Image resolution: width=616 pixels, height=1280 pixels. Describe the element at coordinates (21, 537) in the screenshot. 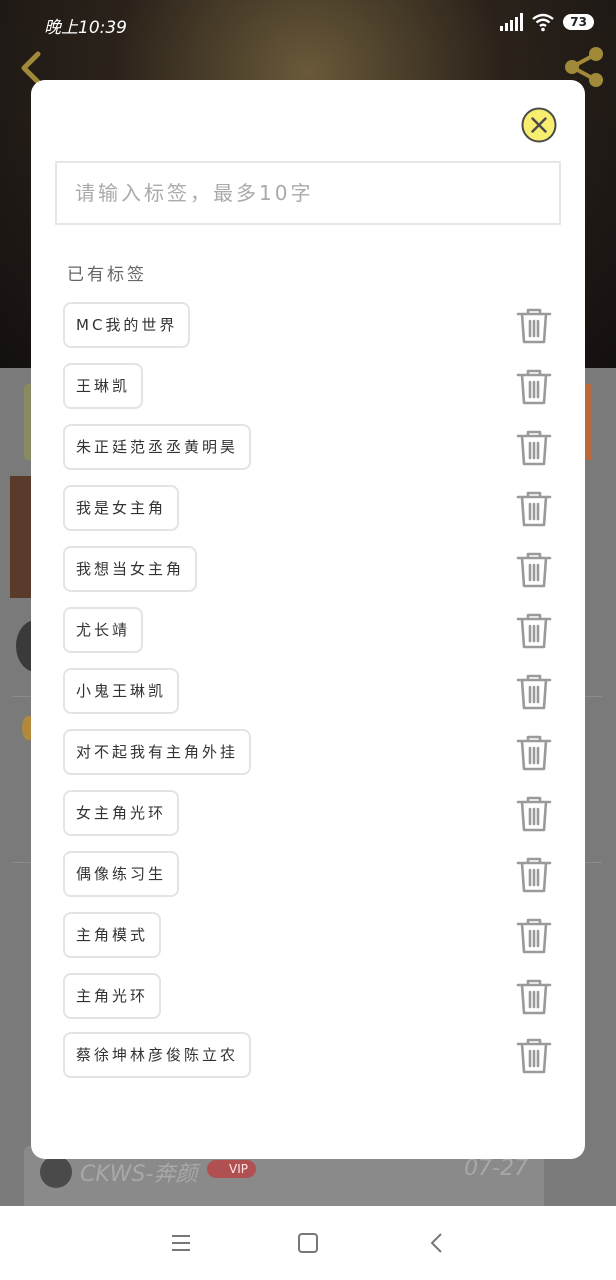

I see `background-thumbnail` at that location.